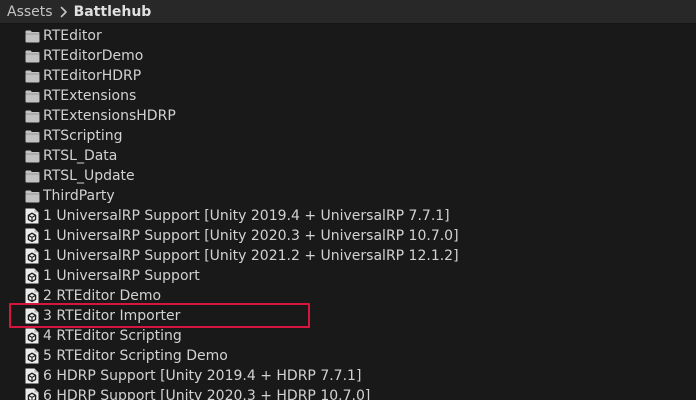  What do you see at coordinates (348, 156) in the screenshot?
I see `list-item-folder: RTSL_Data` at bounding box center [348, 156].